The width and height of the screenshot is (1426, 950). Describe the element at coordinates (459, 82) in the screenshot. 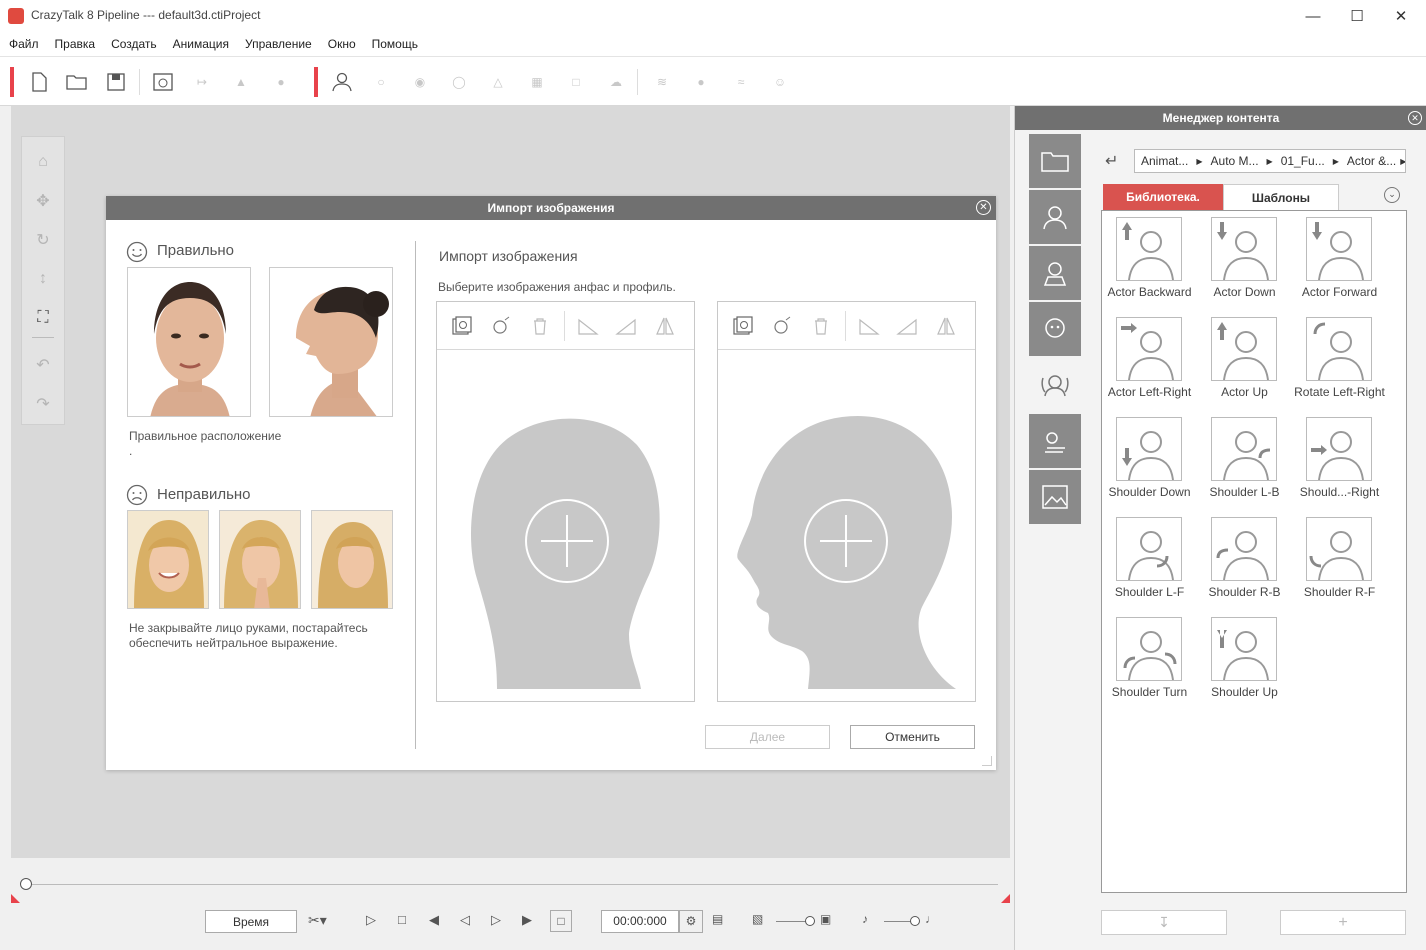

I see `mouth-icon: ◯` at that location.